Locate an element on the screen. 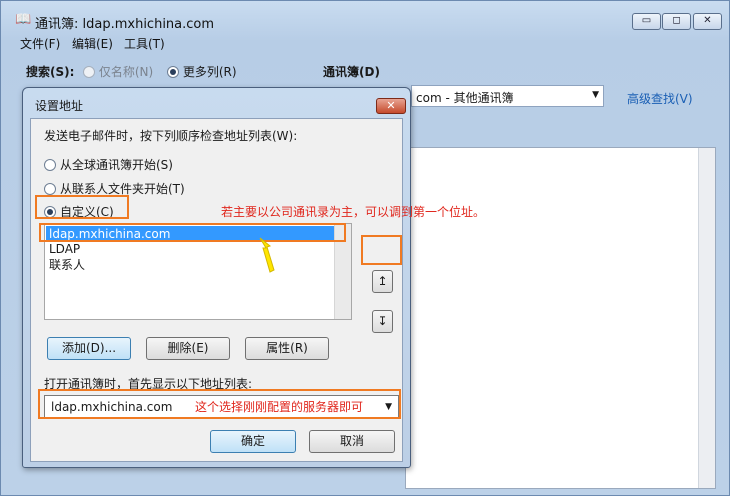  results-scrollbar is located at coordinates (706, 318).